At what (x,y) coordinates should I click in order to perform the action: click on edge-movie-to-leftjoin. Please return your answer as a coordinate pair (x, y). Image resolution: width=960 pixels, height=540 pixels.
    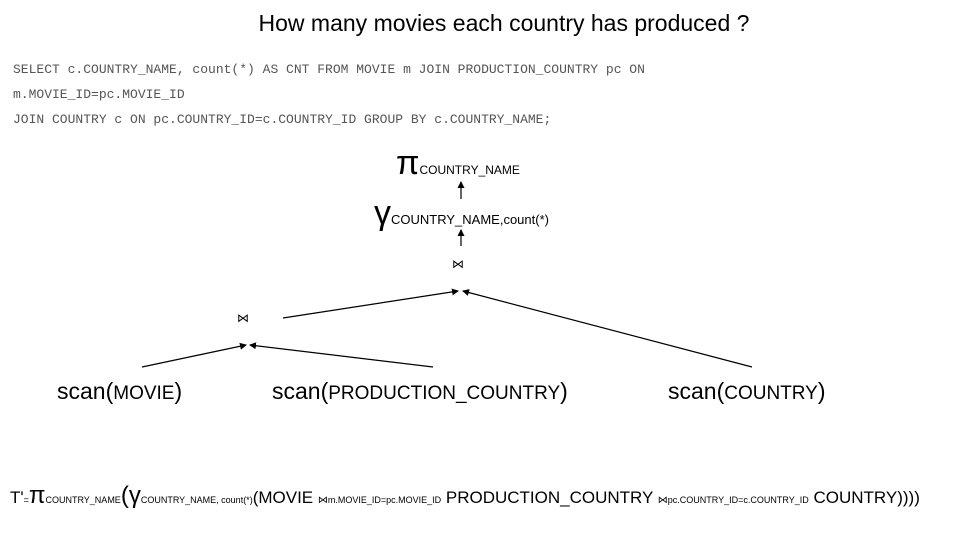
    Looking at the image, I should click on (194, 355).